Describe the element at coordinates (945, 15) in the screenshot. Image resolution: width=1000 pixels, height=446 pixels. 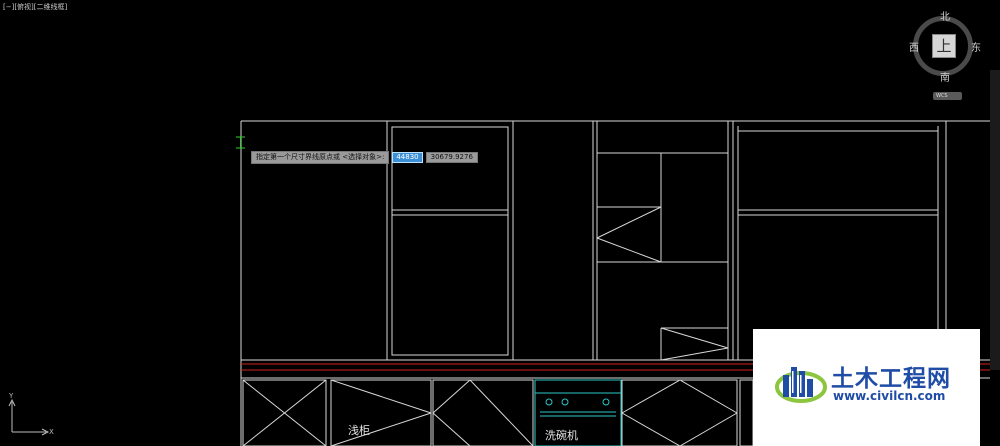
I see `viewcube-north: 北` at that location.